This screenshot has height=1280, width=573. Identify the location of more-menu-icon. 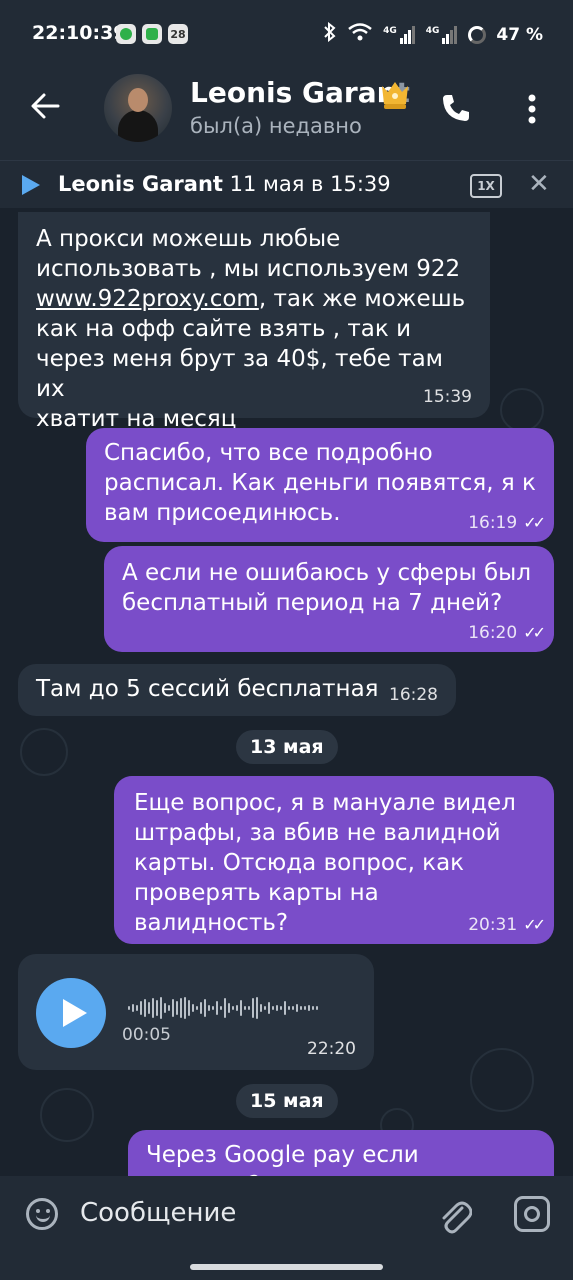
(532, 111).